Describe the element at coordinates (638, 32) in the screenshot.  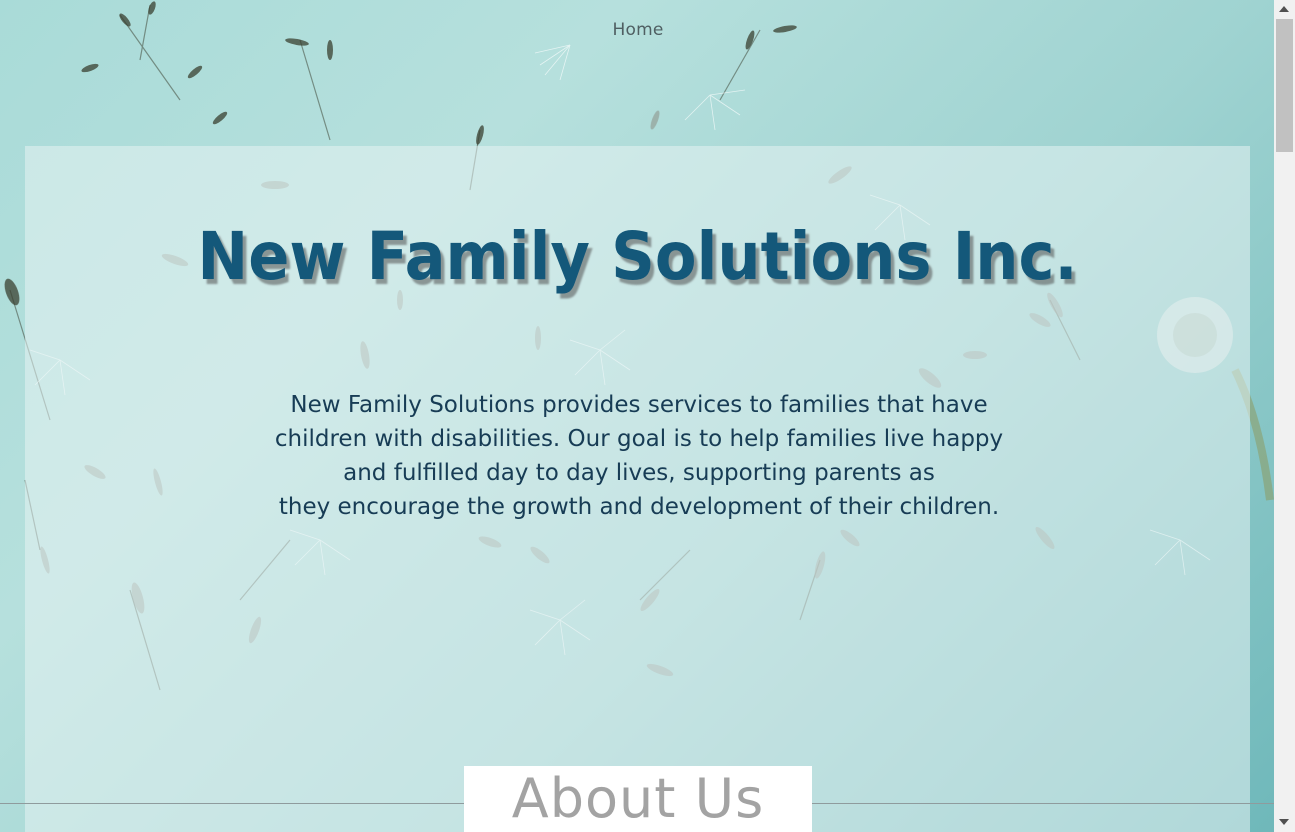
I see `nav-home-link: Home` at that location.